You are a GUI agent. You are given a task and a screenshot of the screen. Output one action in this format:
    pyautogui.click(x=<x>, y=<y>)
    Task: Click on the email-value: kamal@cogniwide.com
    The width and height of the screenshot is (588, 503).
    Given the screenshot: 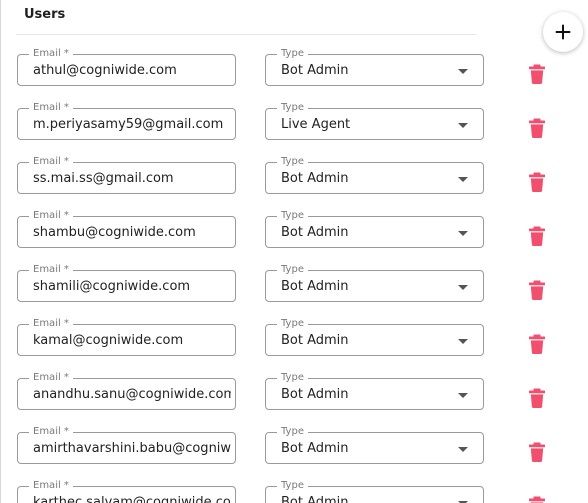 What is the action you would take?
    pyautogui.click(x=108, y=340)
    